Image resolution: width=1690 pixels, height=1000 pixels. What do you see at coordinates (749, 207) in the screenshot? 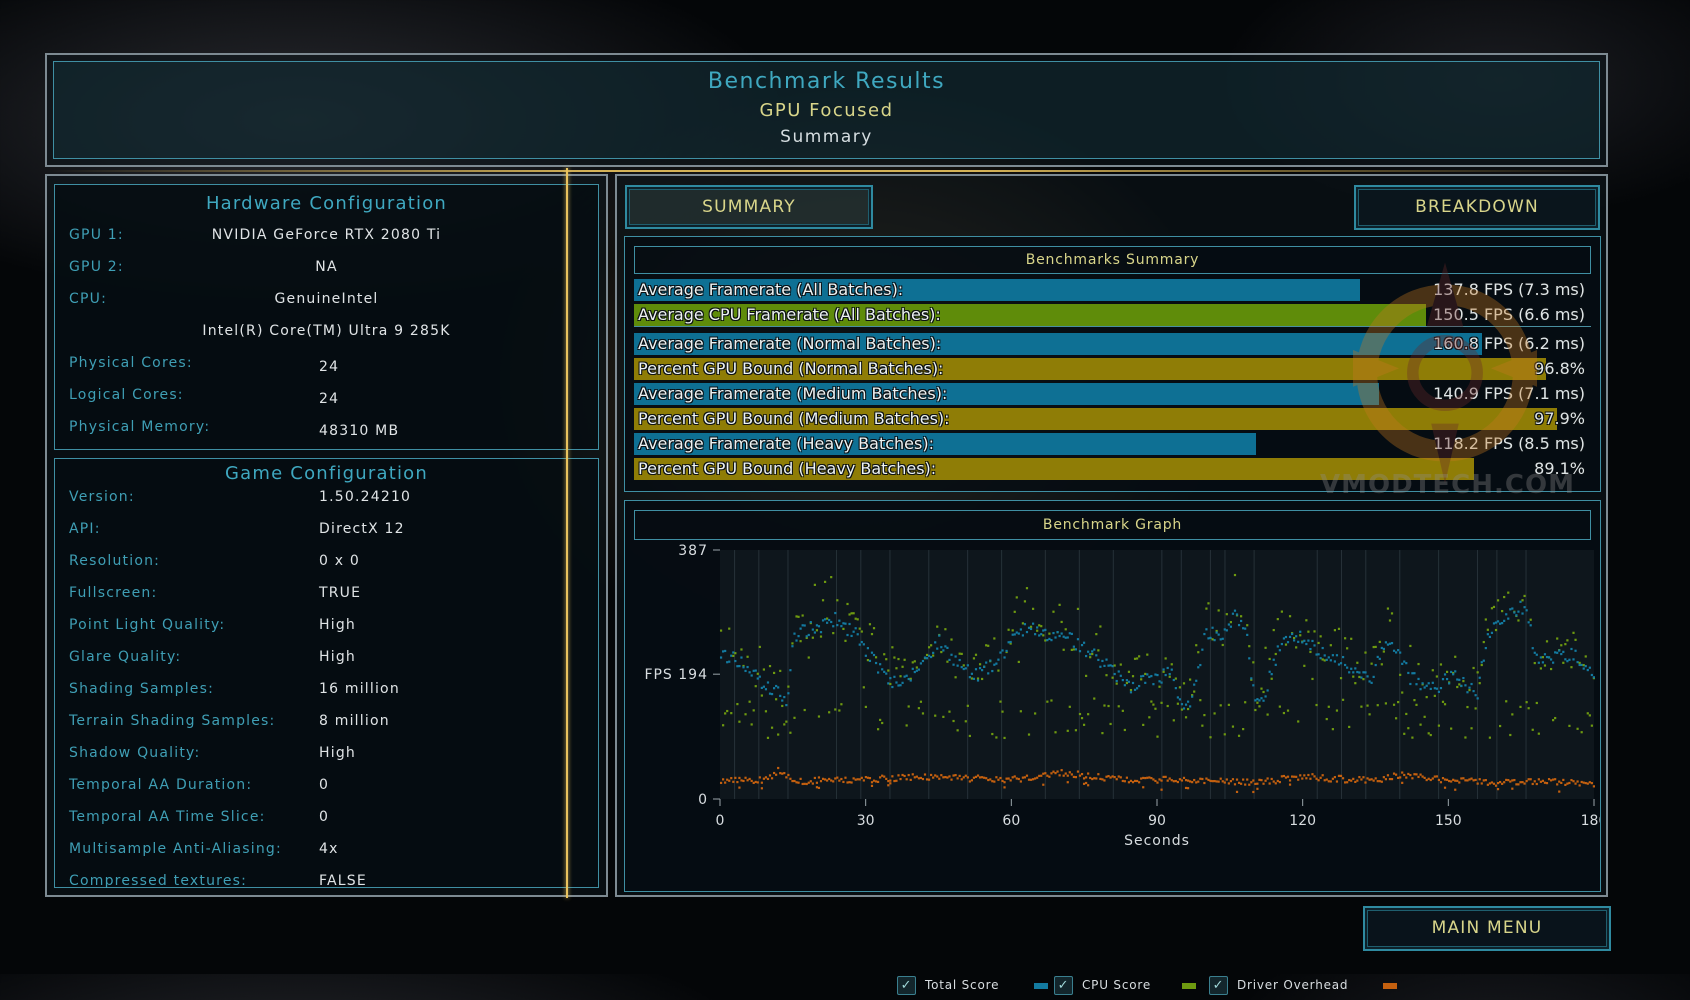
I see `tab-summary: SUMMARY` at bounding box center [749, 207].